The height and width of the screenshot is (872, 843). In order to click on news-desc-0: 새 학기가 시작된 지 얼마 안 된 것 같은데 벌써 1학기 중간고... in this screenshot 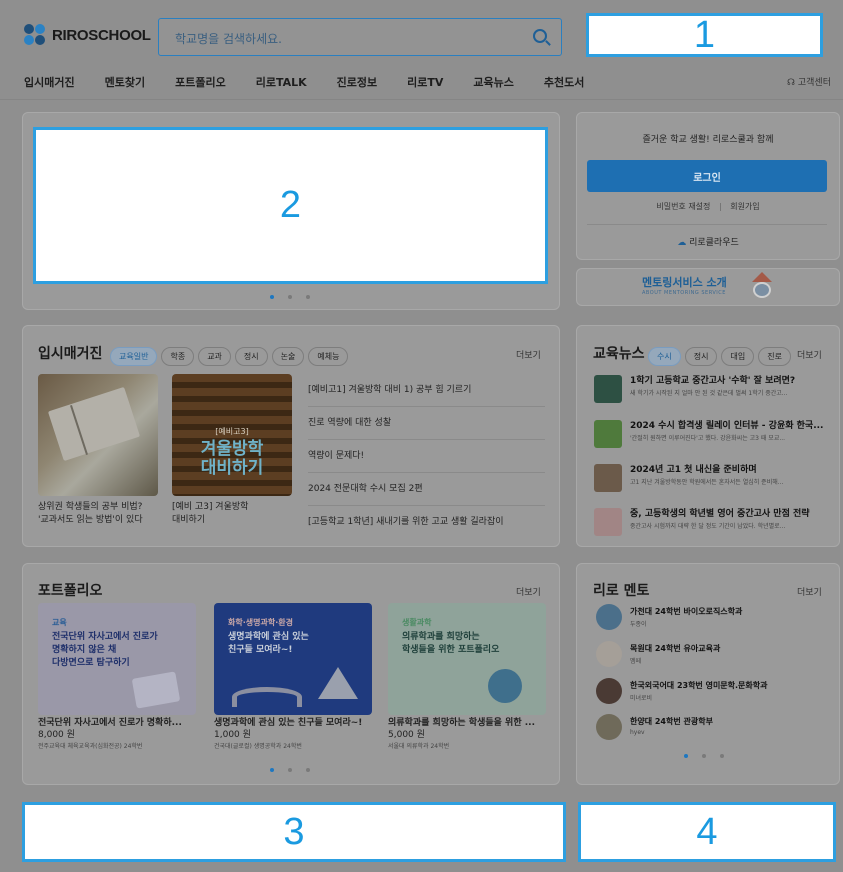, I will do `click(709, 393)`.